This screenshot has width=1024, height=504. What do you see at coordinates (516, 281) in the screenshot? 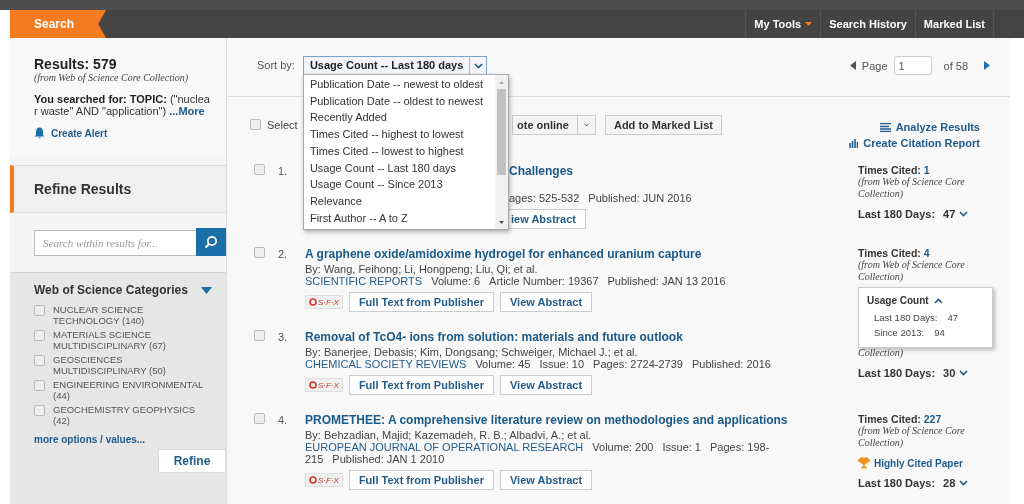
I see `record-source-details: SCIENTIFIC REPORTS Volume: 6 Article Number: 19367 Published: JAN 13 2016` at bounding box center [516, 281].